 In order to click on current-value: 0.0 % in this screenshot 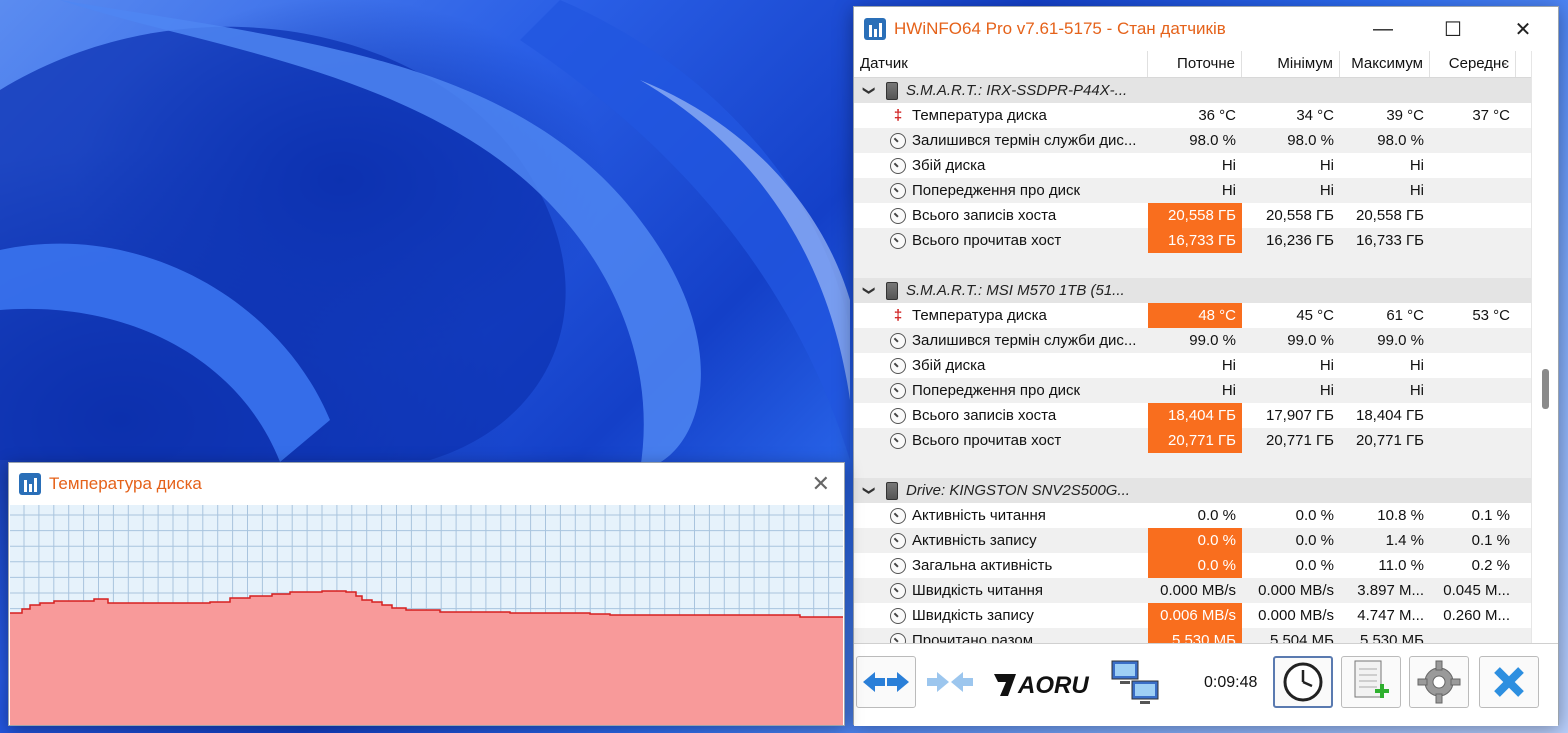, I will do `click(1216, 515)`.